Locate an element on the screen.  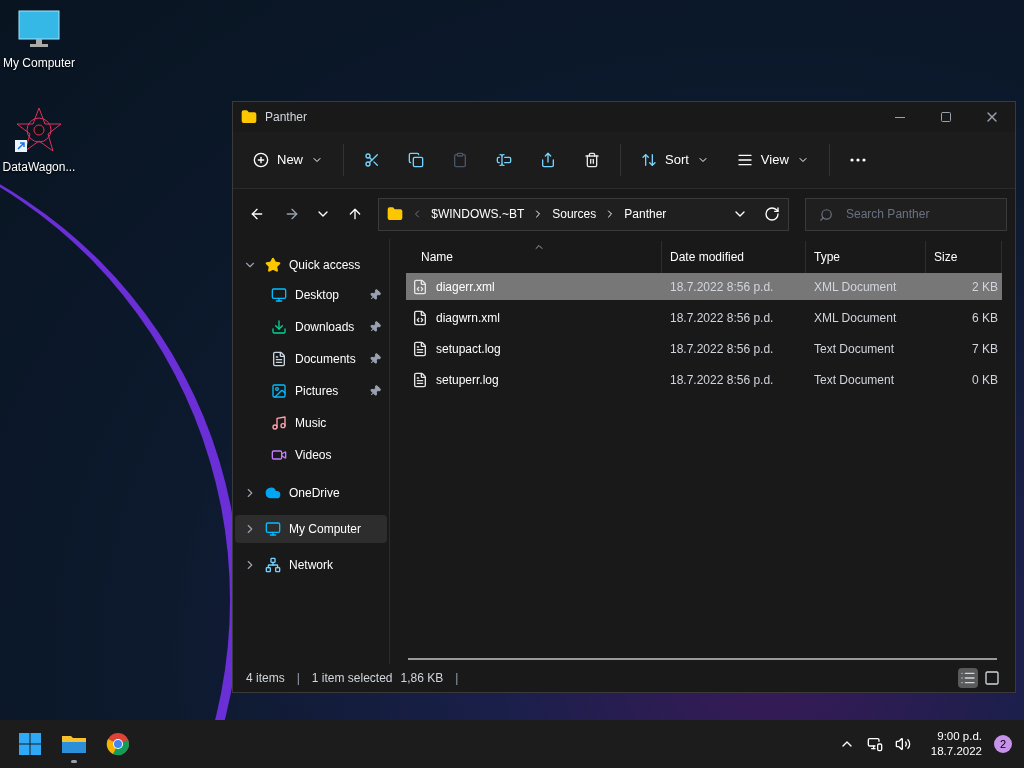
file-name: diagerr.xml is located at coordinates (465, 287).